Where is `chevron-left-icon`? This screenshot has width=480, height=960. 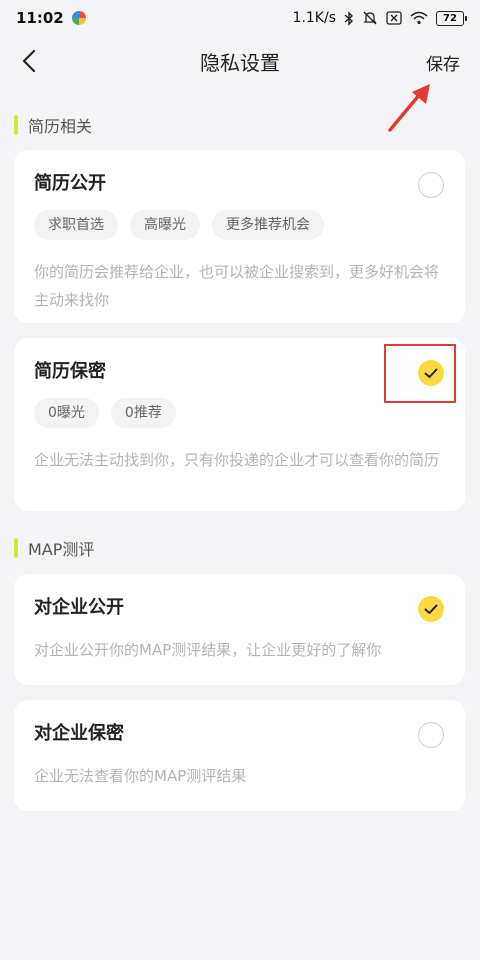
chevron-left-icon is located at coordinates (29, 61).